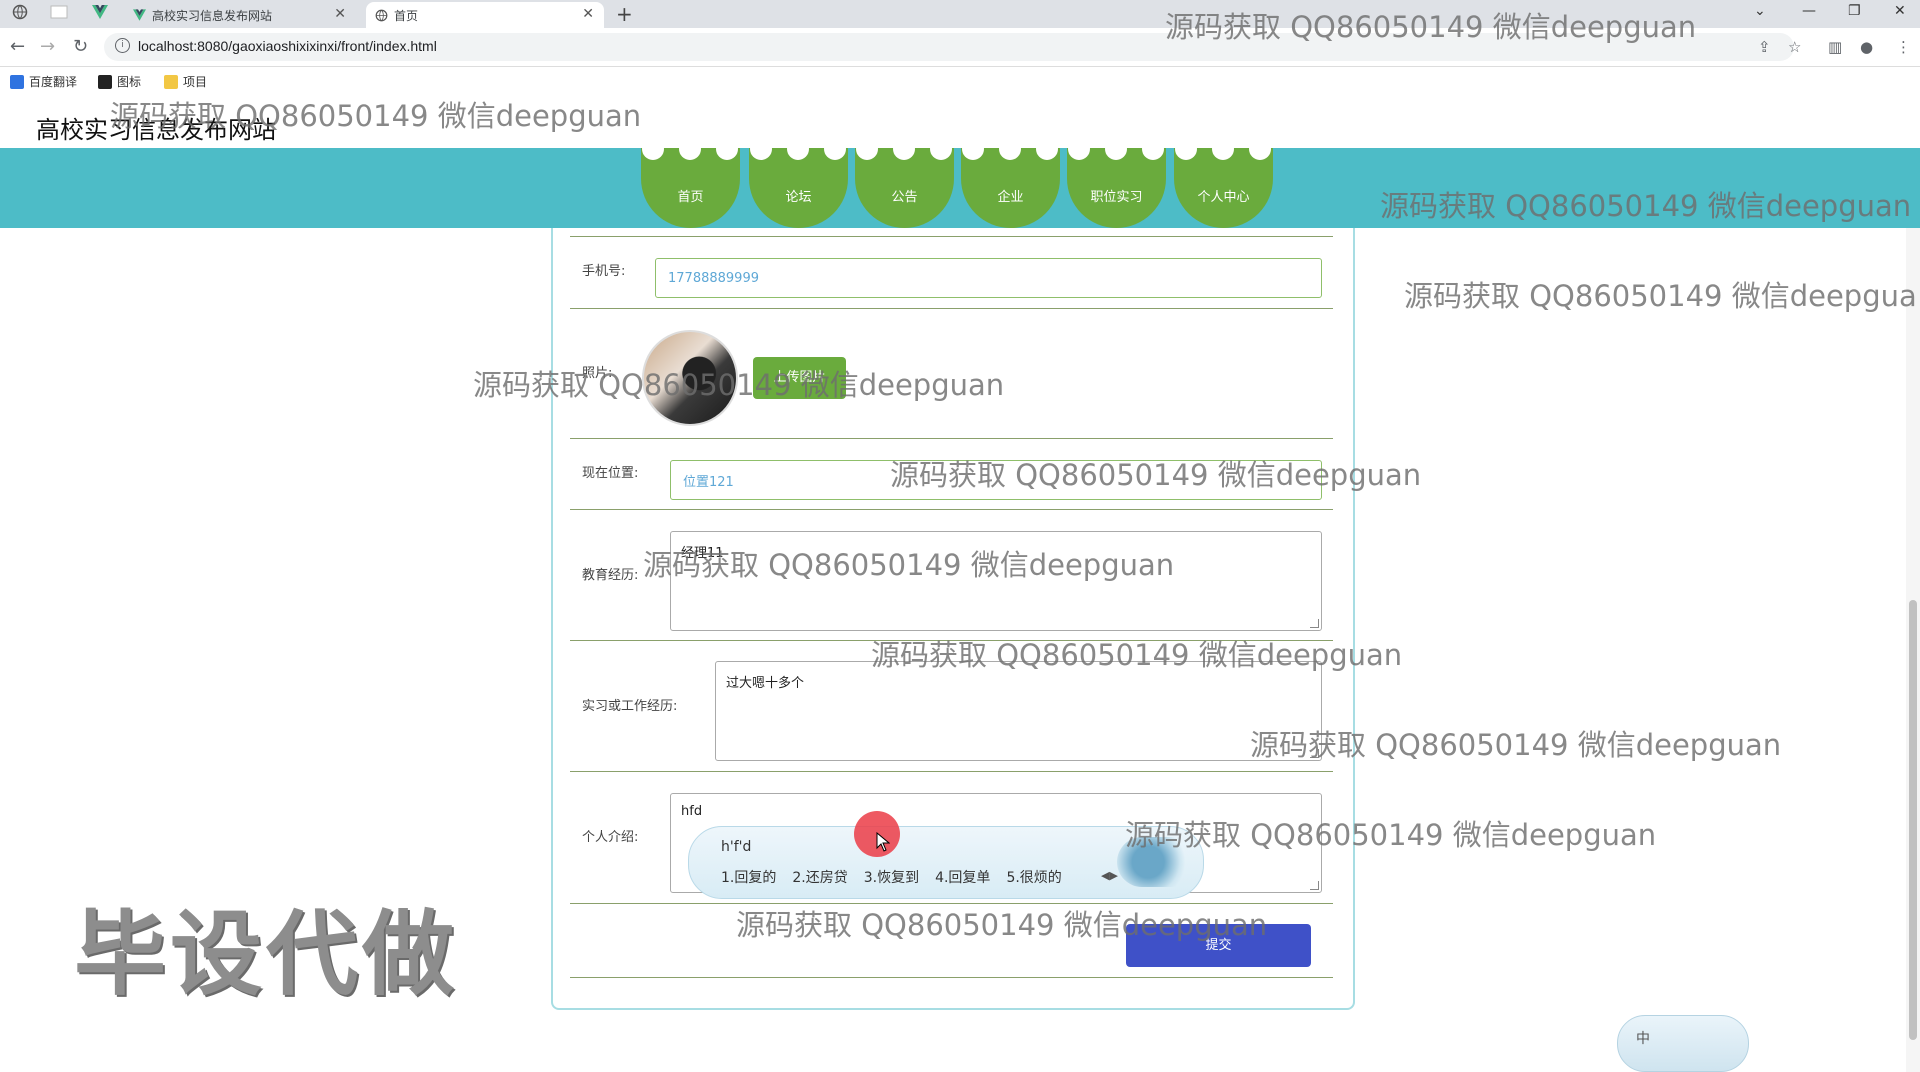 Image resolution: width=1920 pixels, height=1072 pixels. Describe the element at coordinates (630, 706) in the screenshot. I see `work-experience-label: 实习或工作经历:` at that location.